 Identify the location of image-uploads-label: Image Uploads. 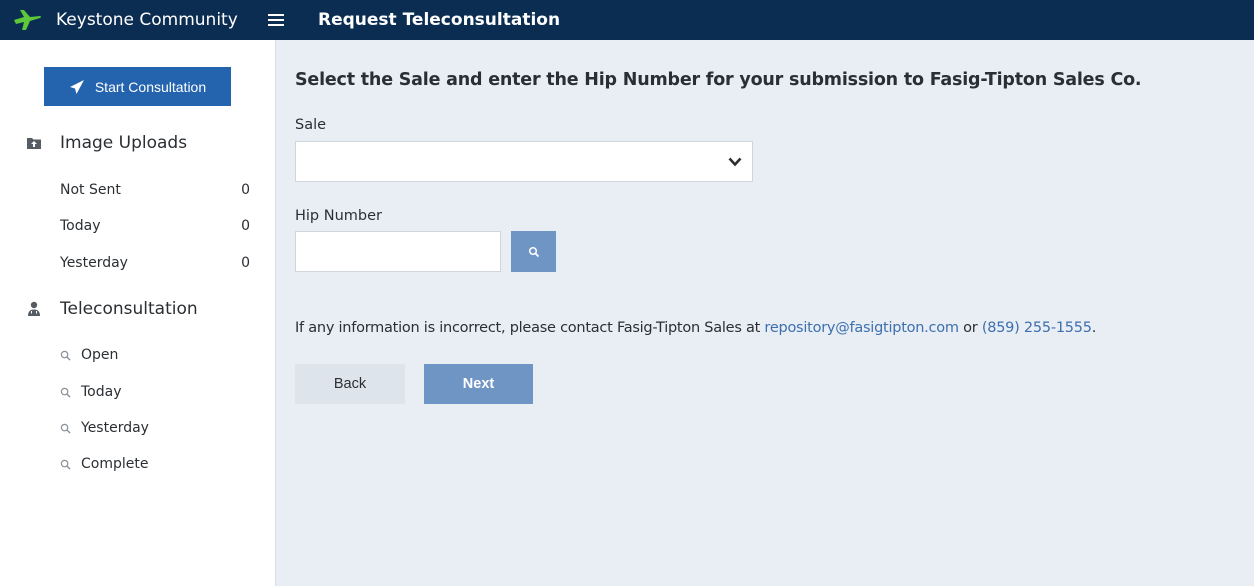
(124, 143).